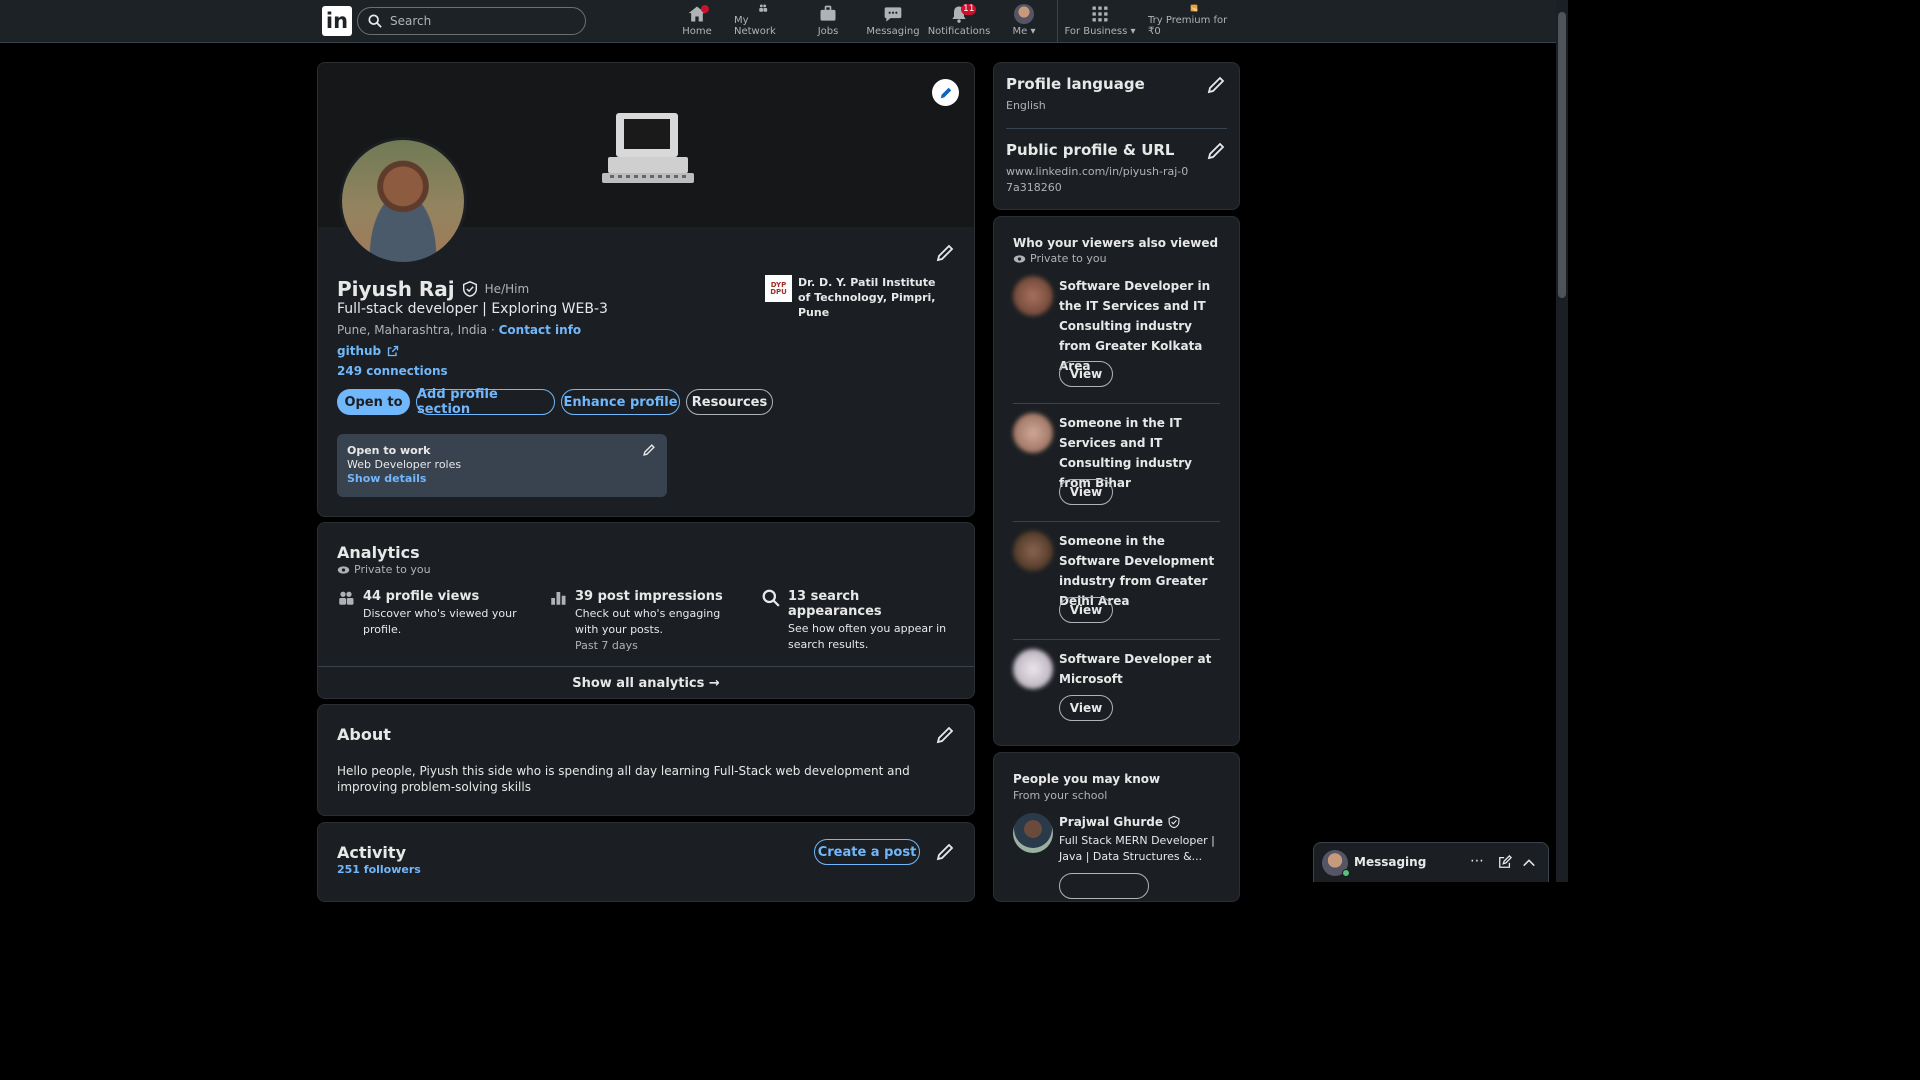  Describe the element at coordinates (649, 596) in the screenshot. I see `post-impressions-title: 39 post impressions` at that location.